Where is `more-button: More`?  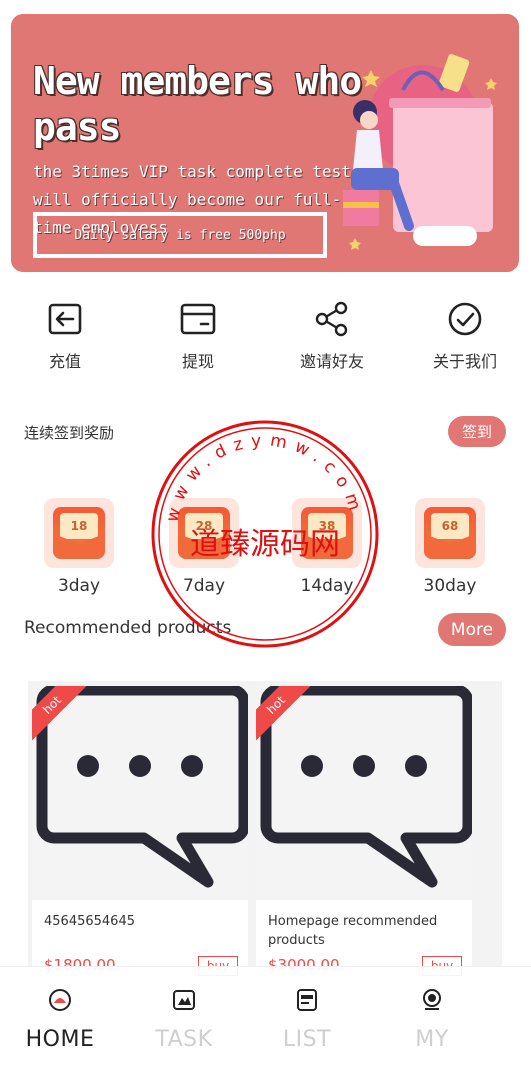 more-button: More is located at coordinates (472, 629).